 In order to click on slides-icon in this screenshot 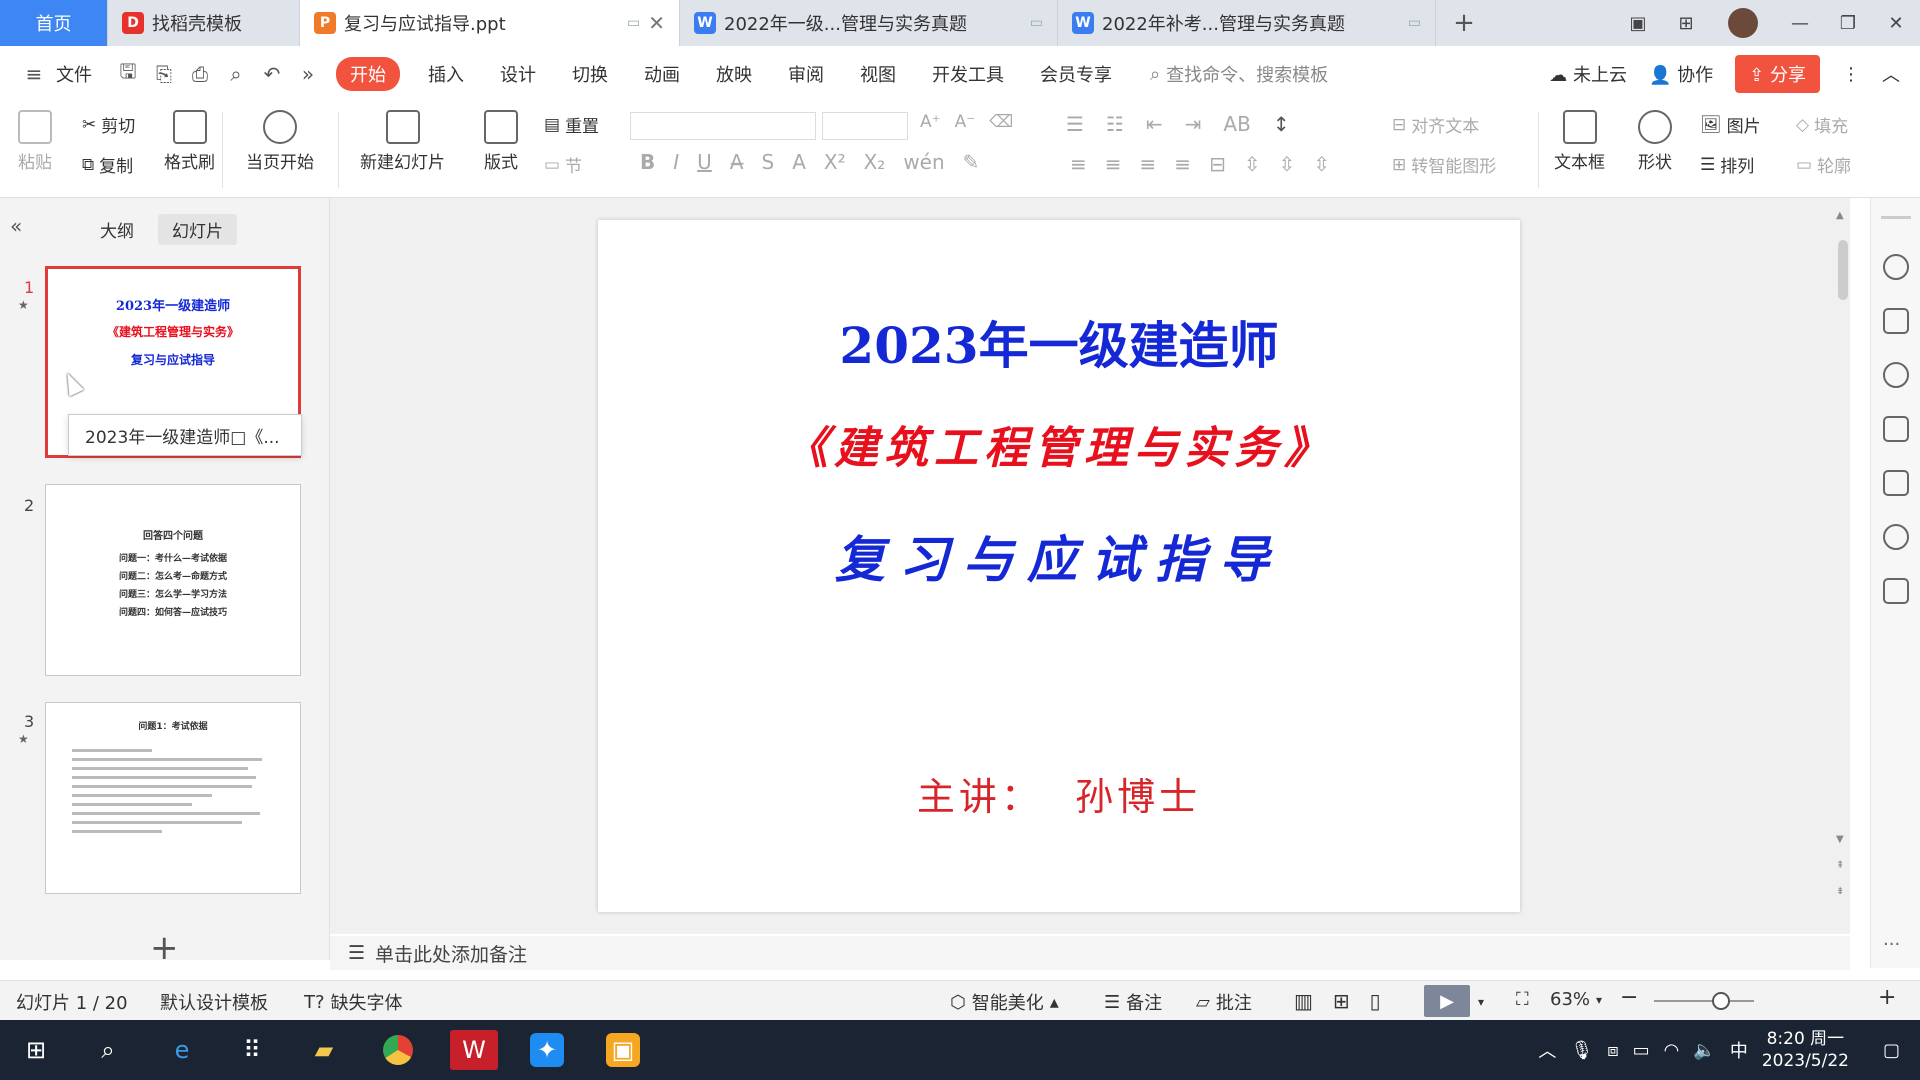, I will do `click(1896, 429)`.